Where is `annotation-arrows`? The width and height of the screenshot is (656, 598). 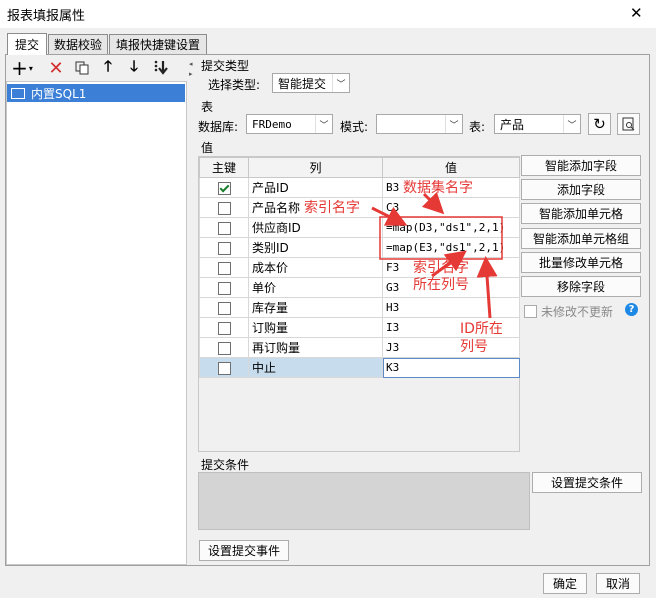 annotation-arrows is located at coordinates (437, 255).